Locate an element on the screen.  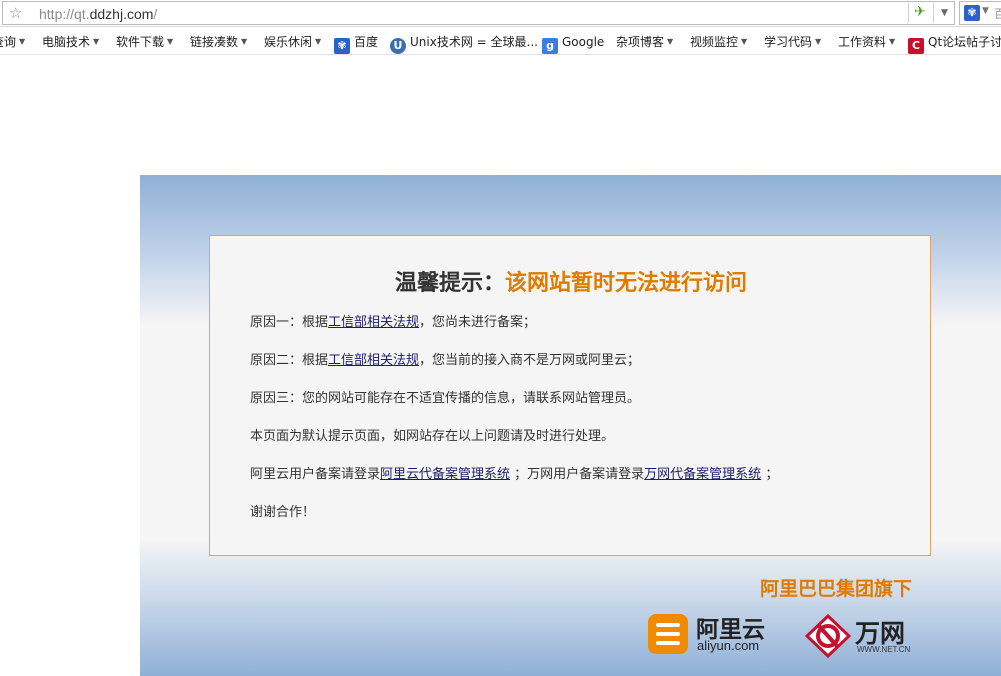
default-page-note: 本页面为默认提示页面，如网站存在以上问题请及时进行处理。 is located at coordinates (432, 436).